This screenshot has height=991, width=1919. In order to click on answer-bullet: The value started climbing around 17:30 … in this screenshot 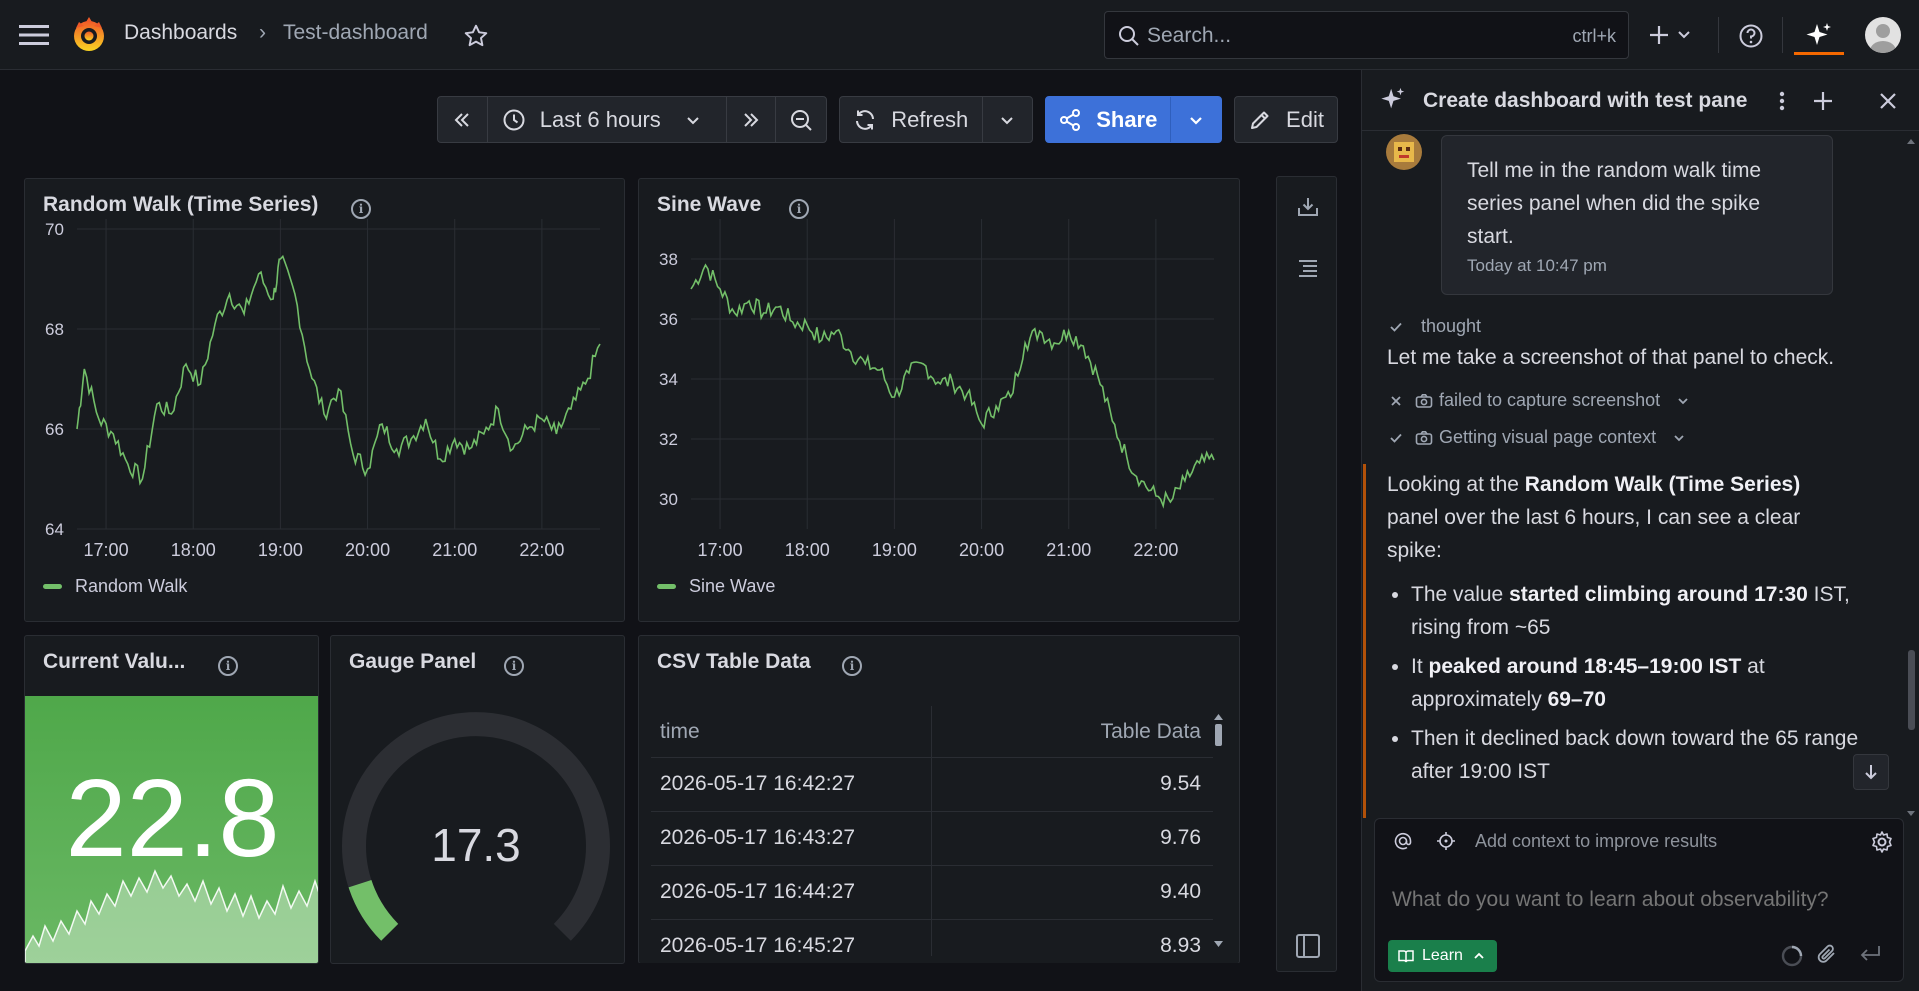, I will do `click(1641, 611)`.